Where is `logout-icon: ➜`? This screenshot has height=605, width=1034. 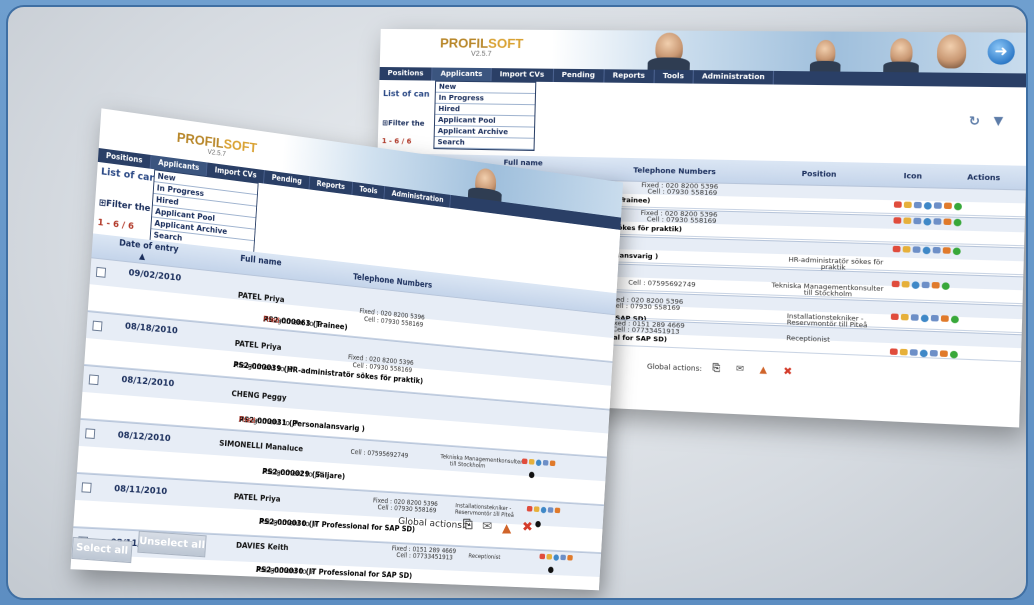
logout-icon: ➜ is located at coordinates (1001, 52).